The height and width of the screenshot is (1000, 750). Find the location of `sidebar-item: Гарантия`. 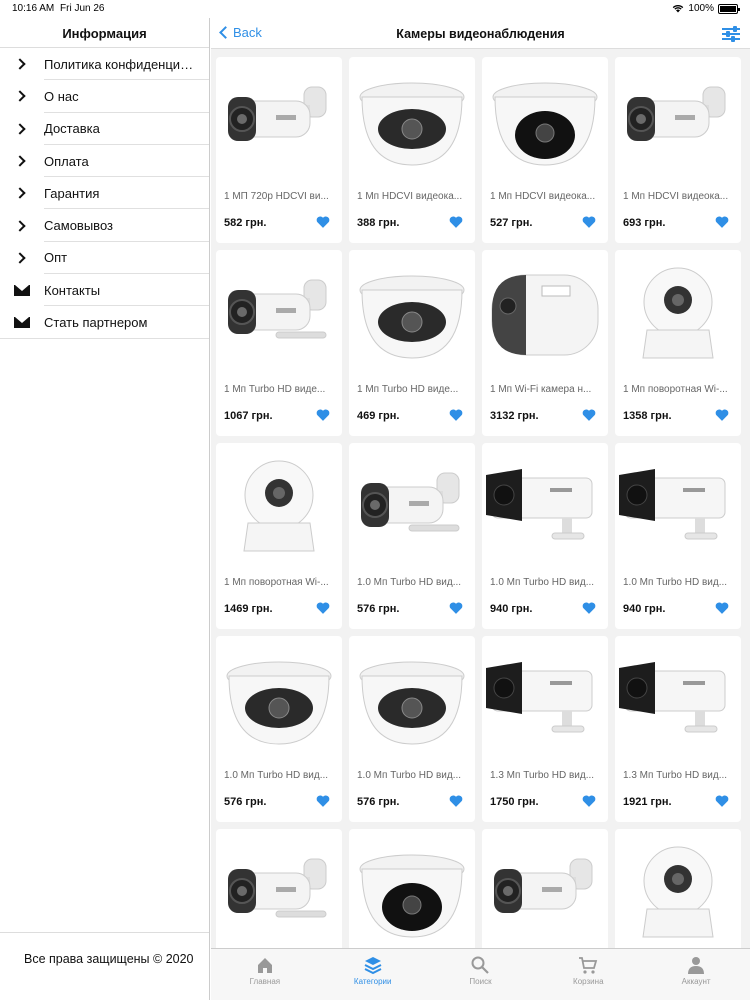

sidebar-item: Гарантия is located at coordinates (104, 193).